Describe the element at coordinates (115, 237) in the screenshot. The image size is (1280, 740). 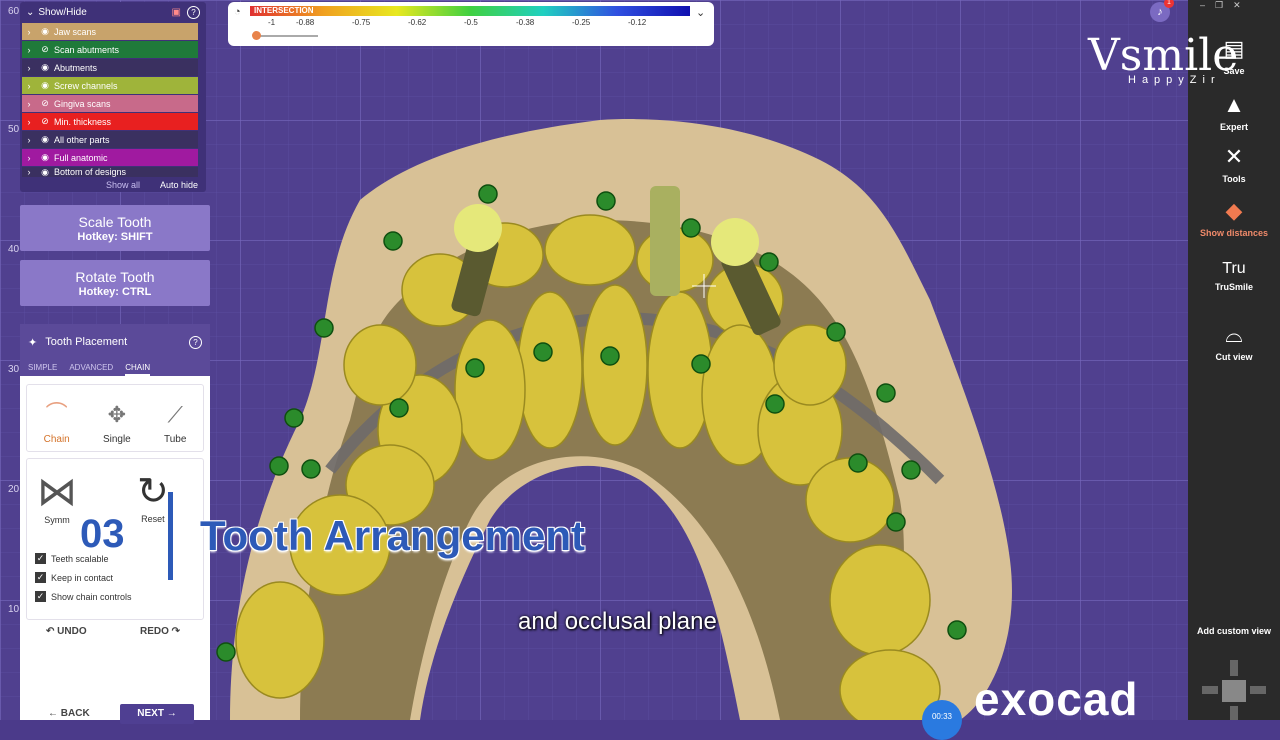
I see `scale-tooth-hotkey: Hotkey: SHIFT` at that location.